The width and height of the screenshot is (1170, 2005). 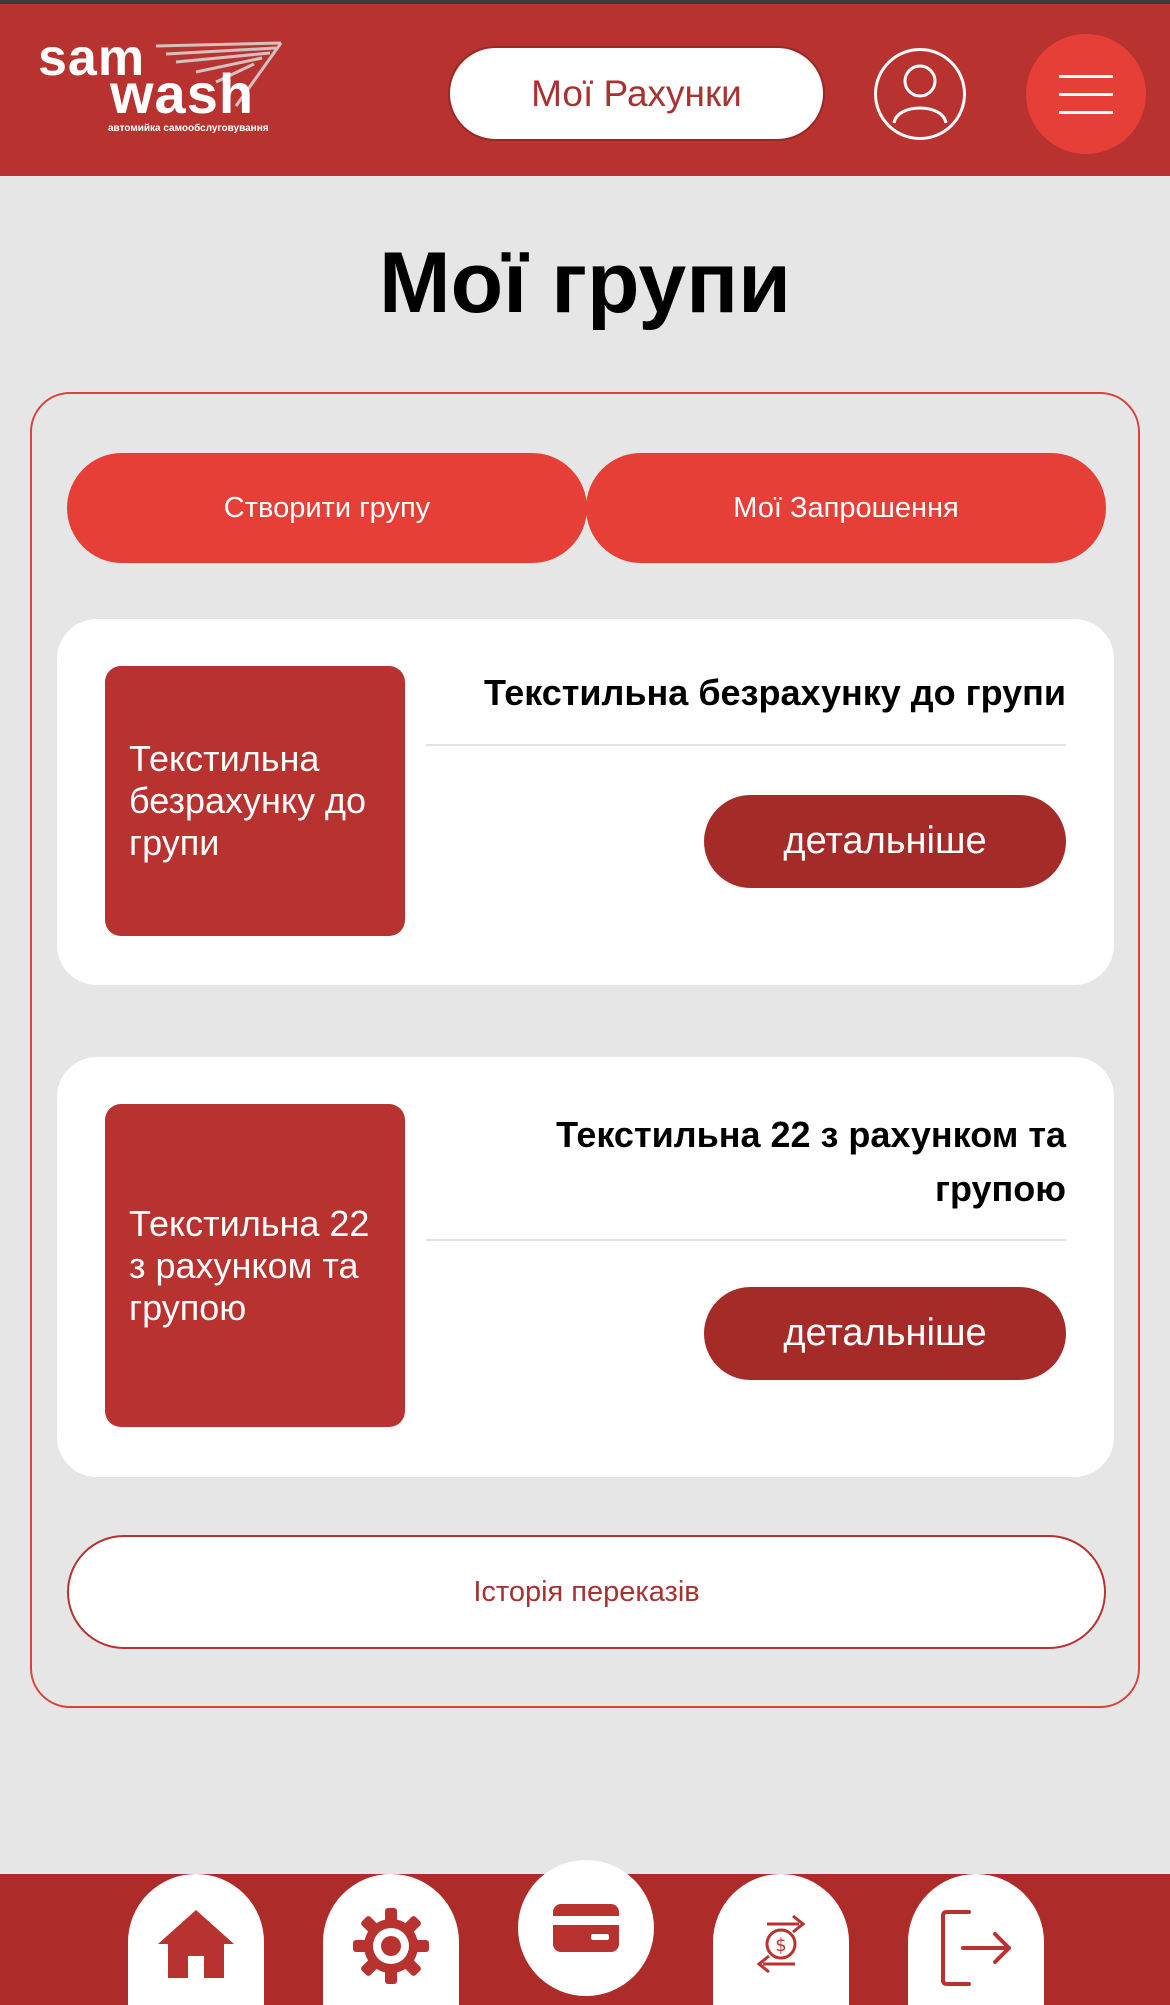 I want to click on my-accounts-button: Мої Рахунки, so click(x=636, y=93).